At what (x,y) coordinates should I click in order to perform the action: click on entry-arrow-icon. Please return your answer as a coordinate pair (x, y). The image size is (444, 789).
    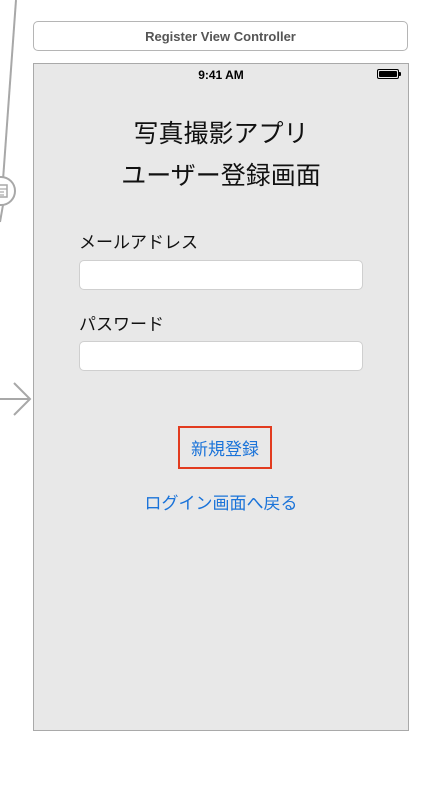
    Looking at the image, I should click on (16, 399).